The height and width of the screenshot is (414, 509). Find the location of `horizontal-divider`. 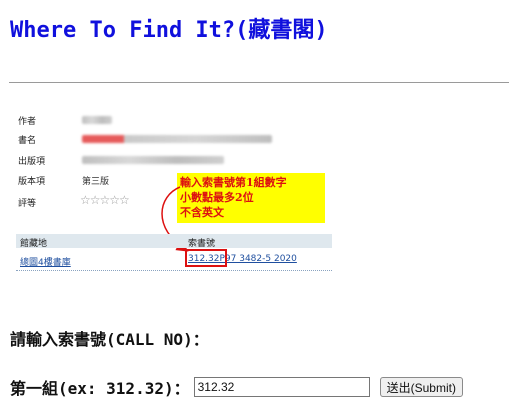

horizontal-divider is located at coordinates (259, 82).